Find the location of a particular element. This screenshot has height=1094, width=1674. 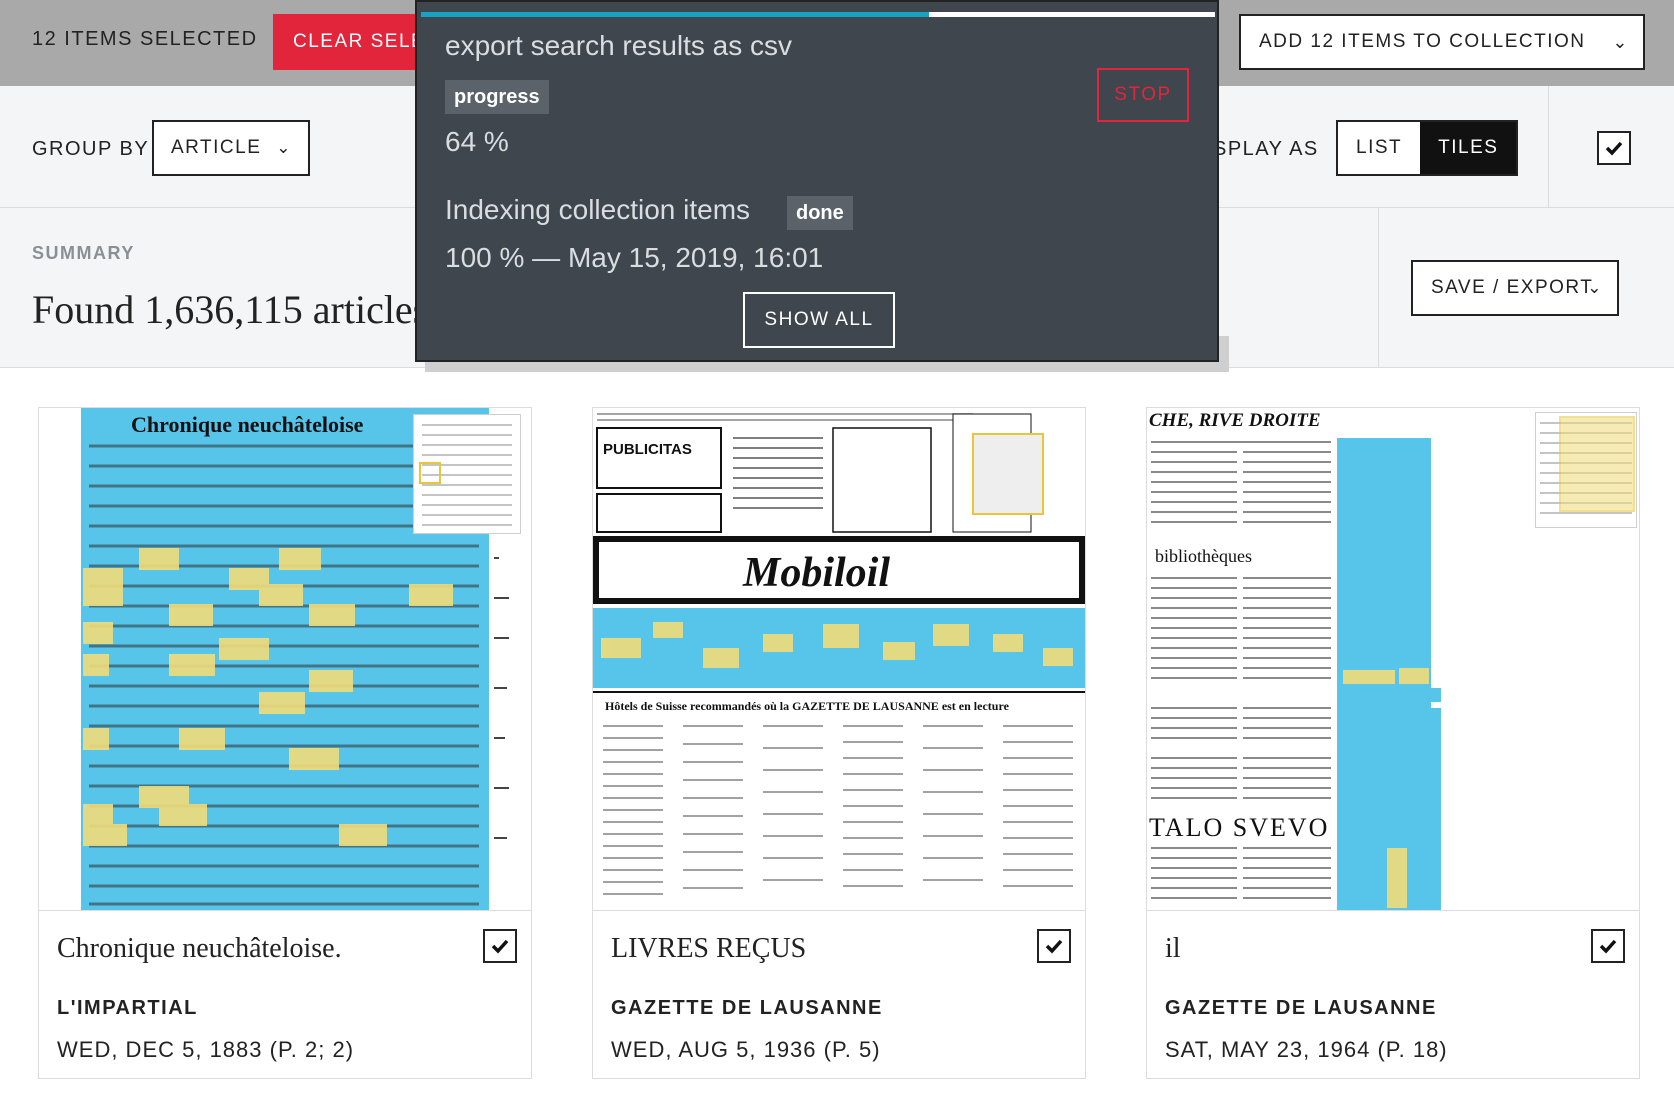

display-tiles-option: TILES is located at coordinates (1468, 148).